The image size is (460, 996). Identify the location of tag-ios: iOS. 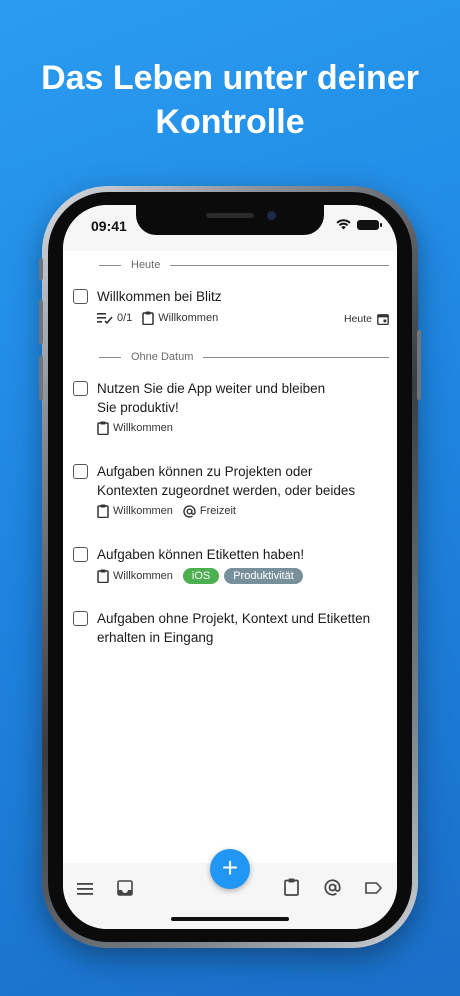
(201, 576).